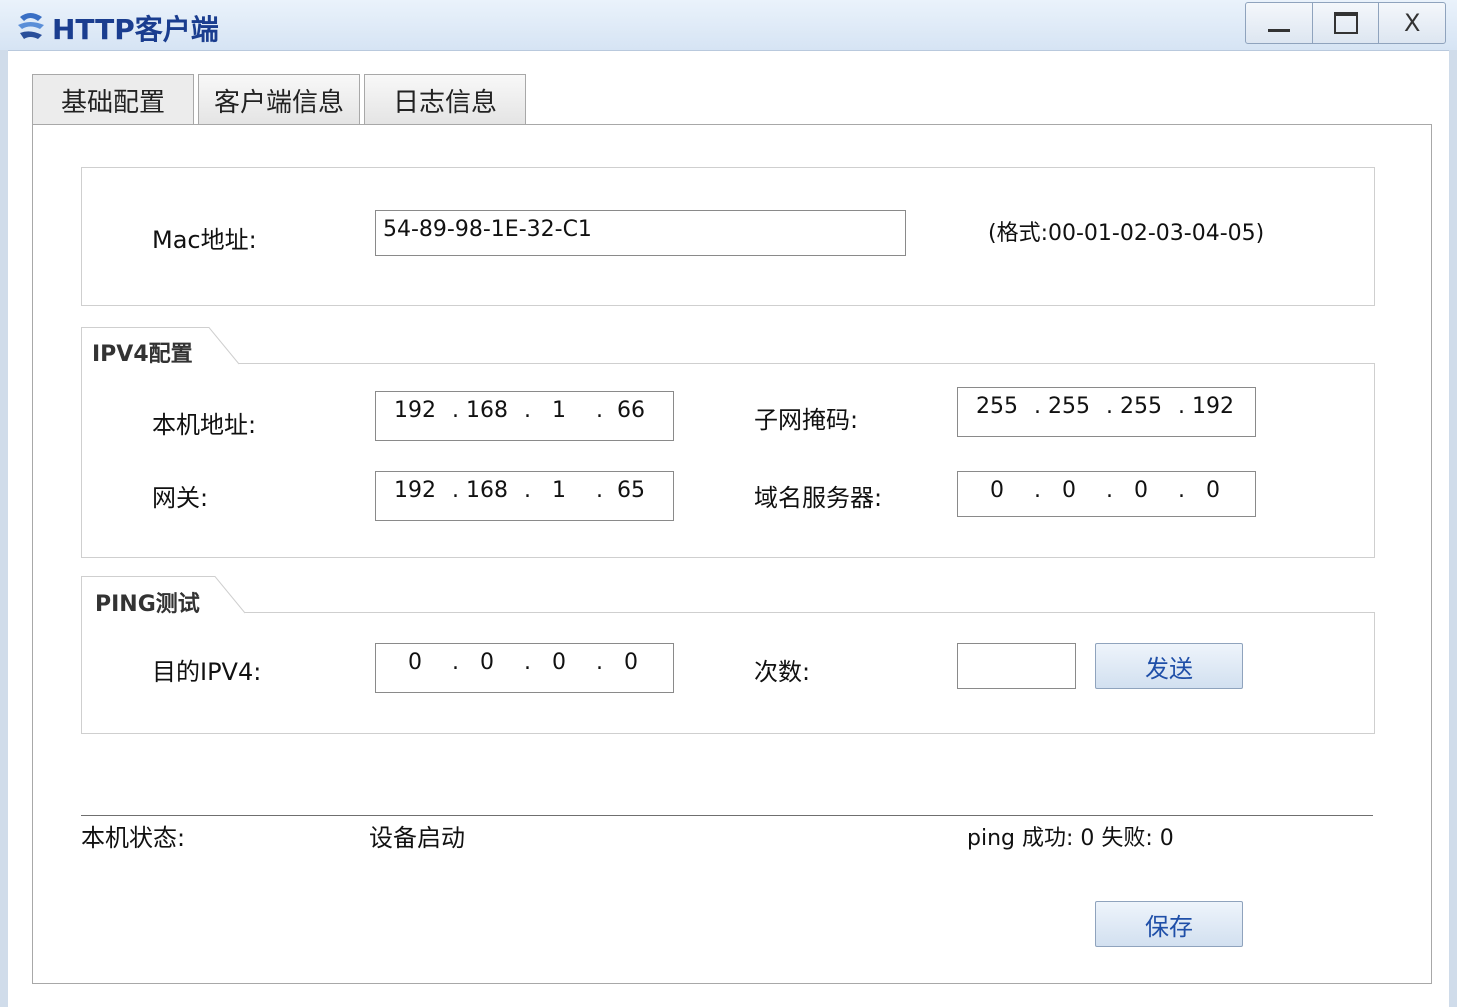 The image size is (1457, 1007). What do you see at coordinates (631, 490) in the screenshot?
I see `ip-octet: 65` at bounding box center [631, 490].